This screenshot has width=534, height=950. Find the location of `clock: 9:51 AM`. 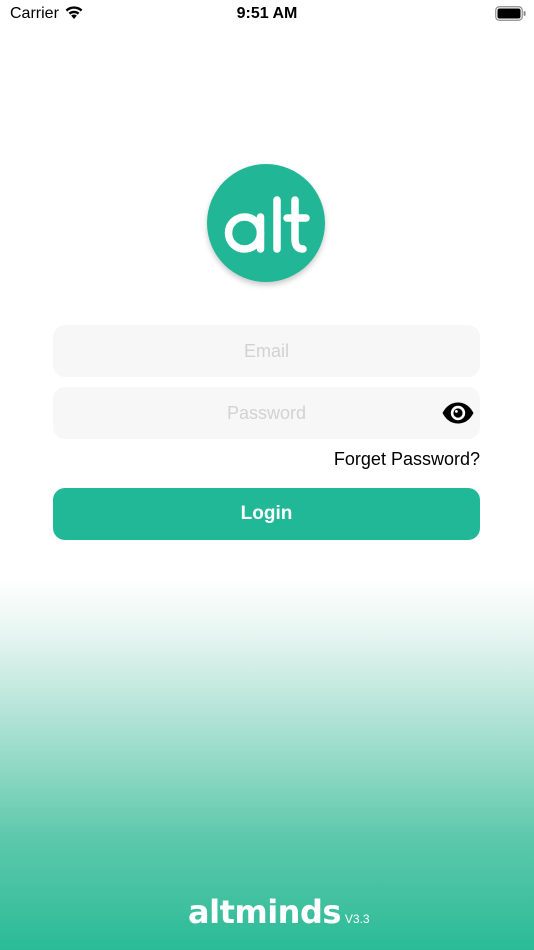

clock: 9:51 AM is located at coordinates (267, 13).